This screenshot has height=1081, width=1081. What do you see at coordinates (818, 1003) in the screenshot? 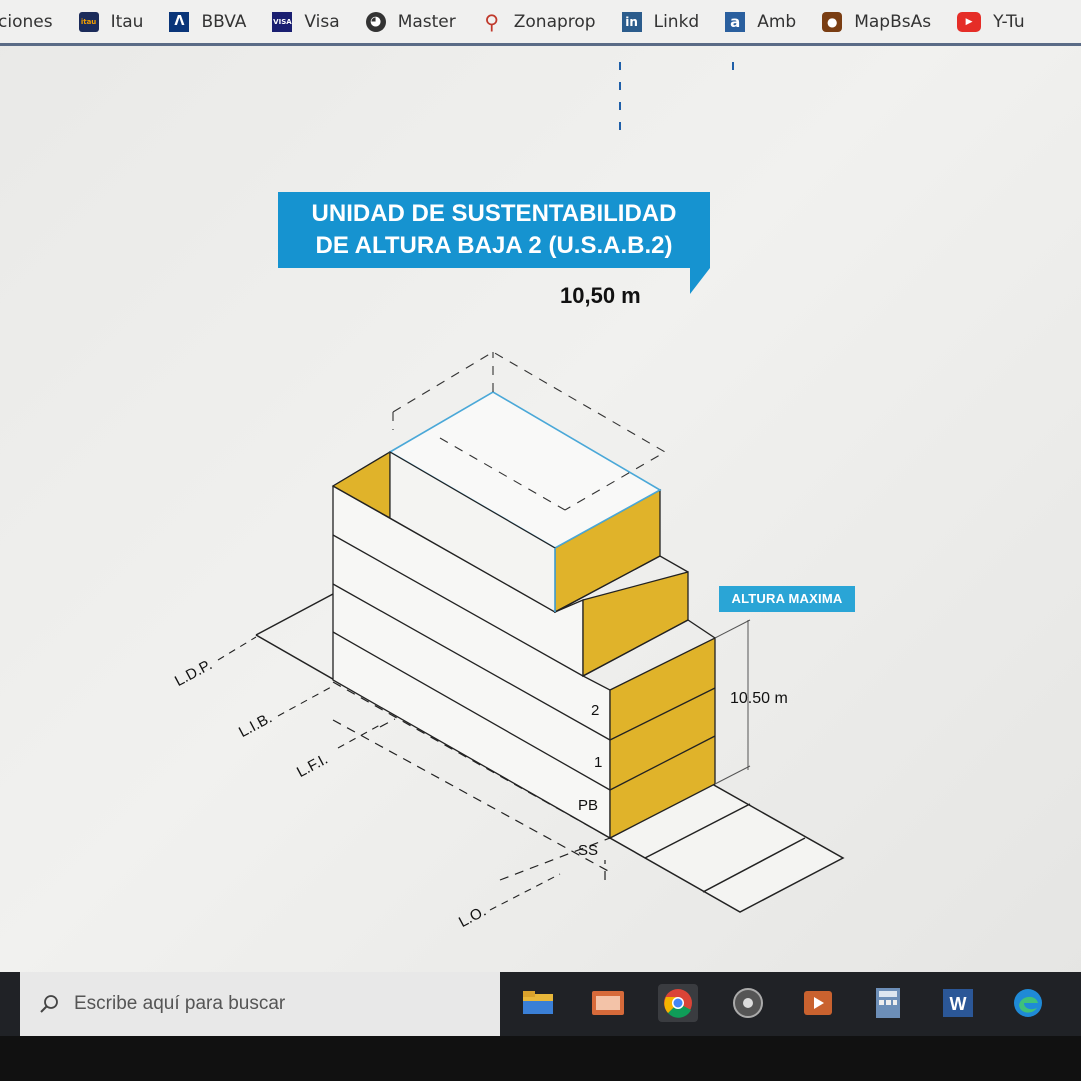
I see `video-editor-icon` at bounding box center [818, 1003].